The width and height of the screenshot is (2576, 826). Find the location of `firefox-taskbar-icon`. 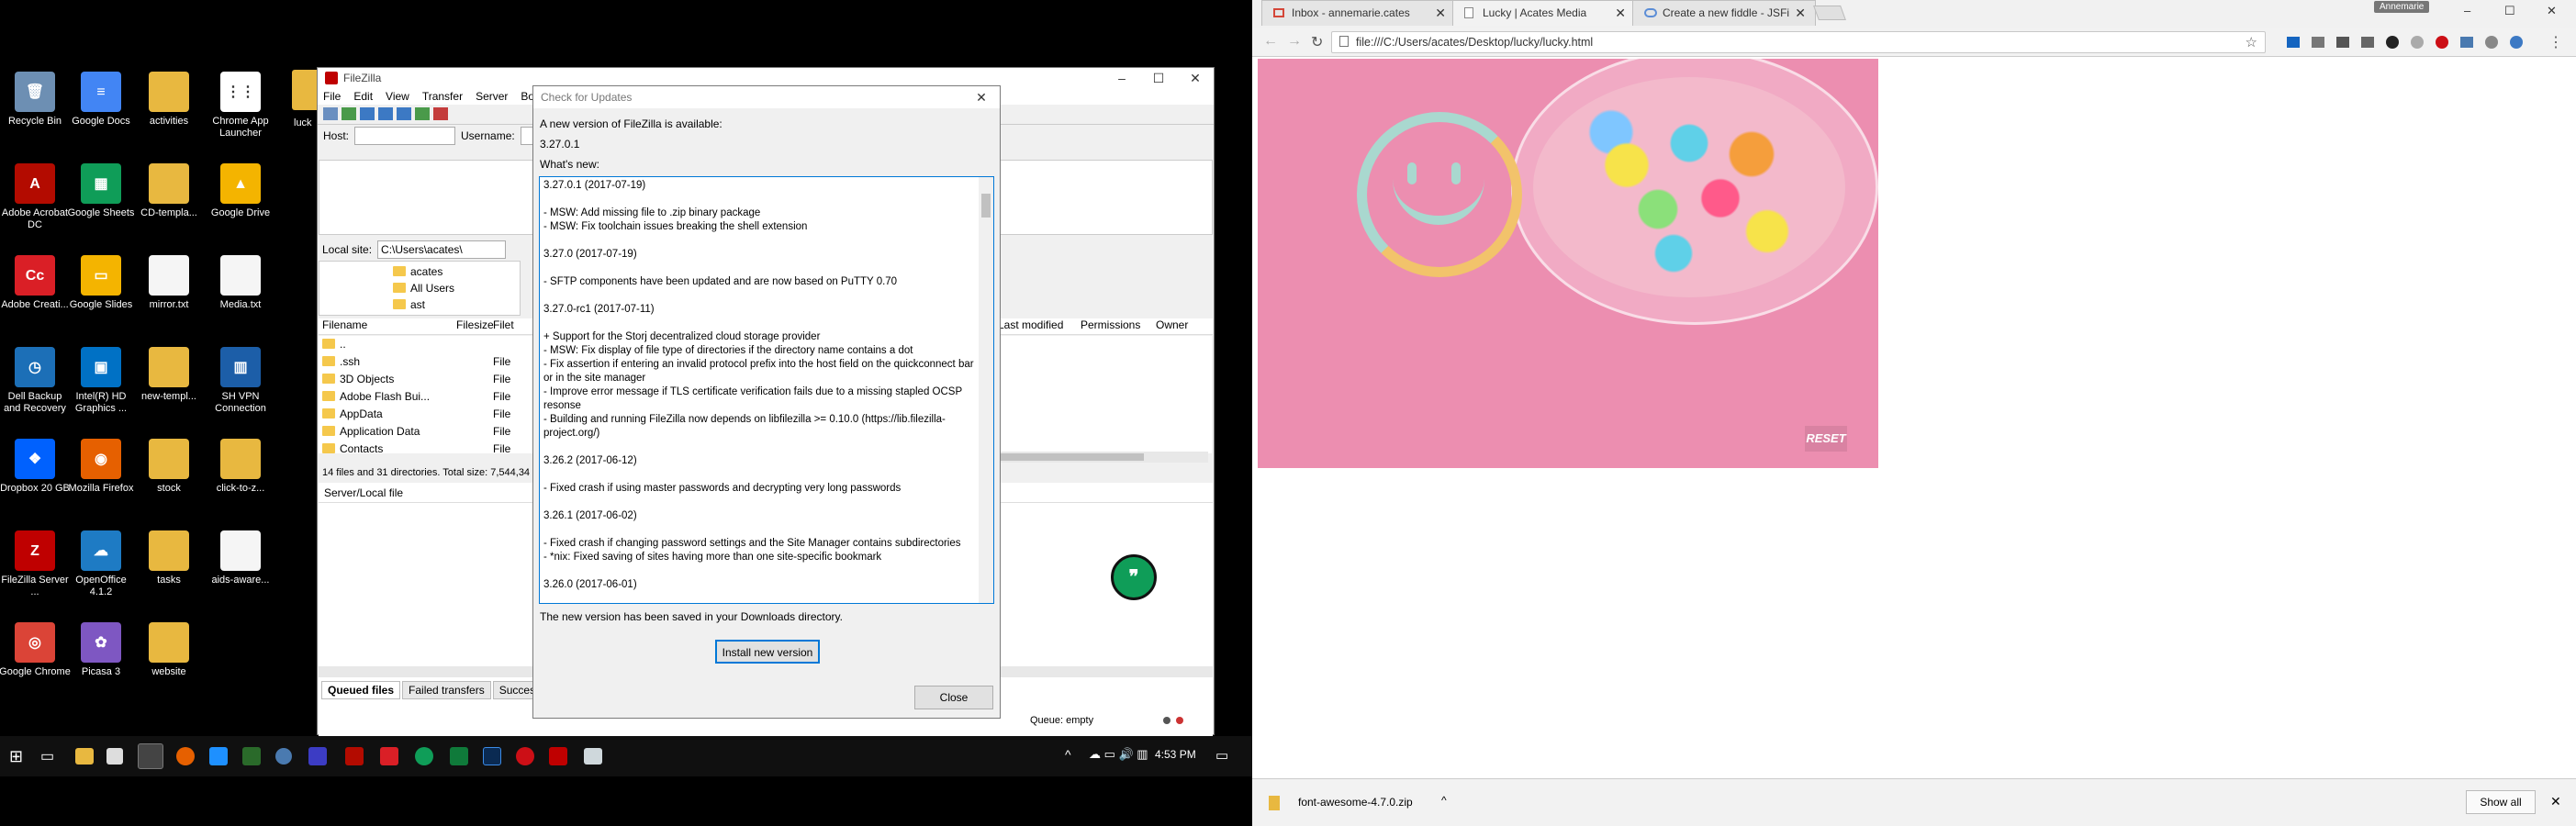

firefox-taskbar-icon is located at coordinates (185, 756).